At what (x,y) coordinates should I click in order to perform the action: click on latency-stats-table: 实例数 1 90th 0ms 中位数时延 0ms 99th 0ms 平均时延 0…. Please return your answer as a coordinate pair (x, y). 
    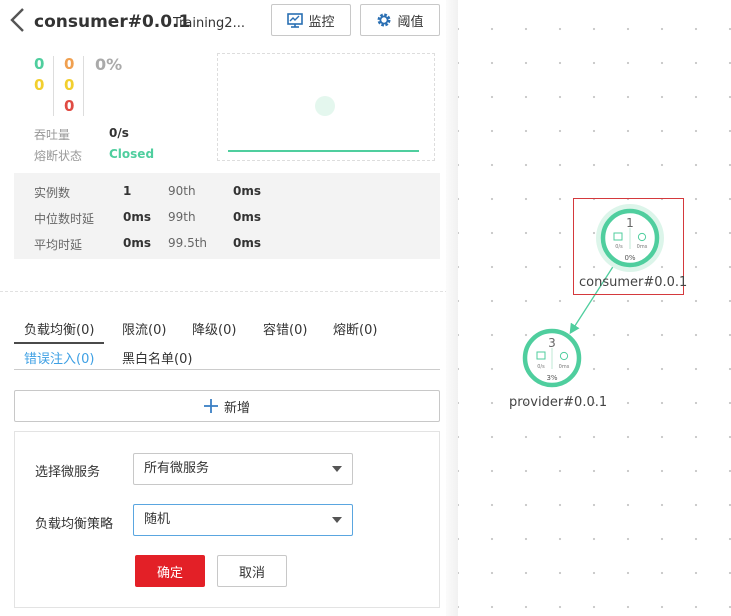
    Looking at the image, I should click on (227, 216).